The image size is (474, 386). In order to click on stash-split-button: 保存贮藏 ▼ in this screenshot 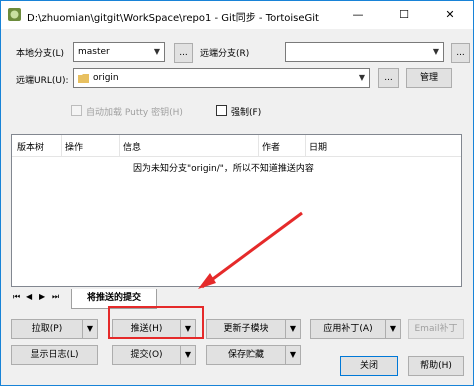, I will do `click(253, 355)`.